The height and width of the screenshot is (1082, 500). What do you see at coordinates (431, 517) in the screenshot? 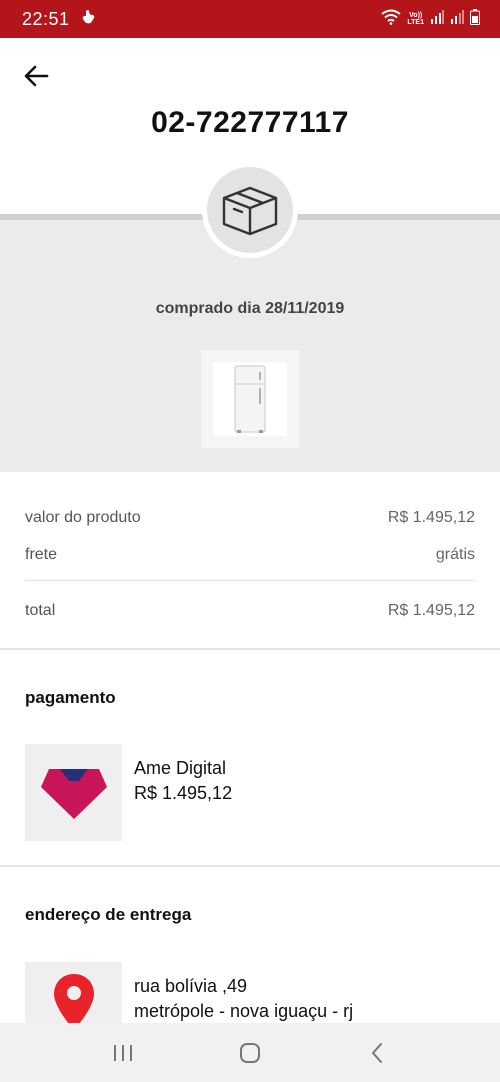
I see `product-value: R$ 1.495,12` at bounding box center [431, 517].